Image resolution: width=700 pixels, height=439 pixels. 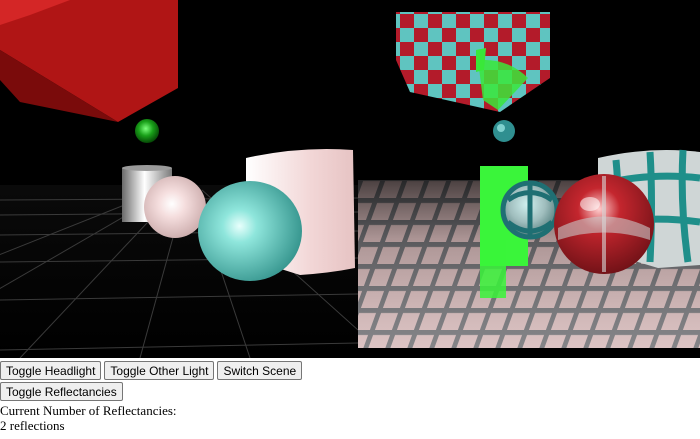 I want to click on reflectancies-label: Current Number of Reflectancies:, so click(x=88, y=410).